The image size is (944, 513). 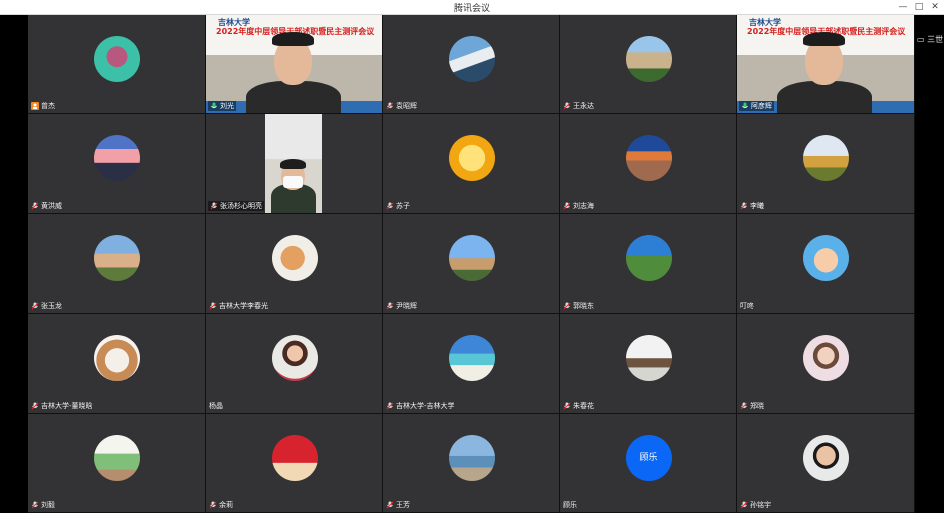 I want to click on participant-name-tag: 刘毅, so click(x=43, y=505).